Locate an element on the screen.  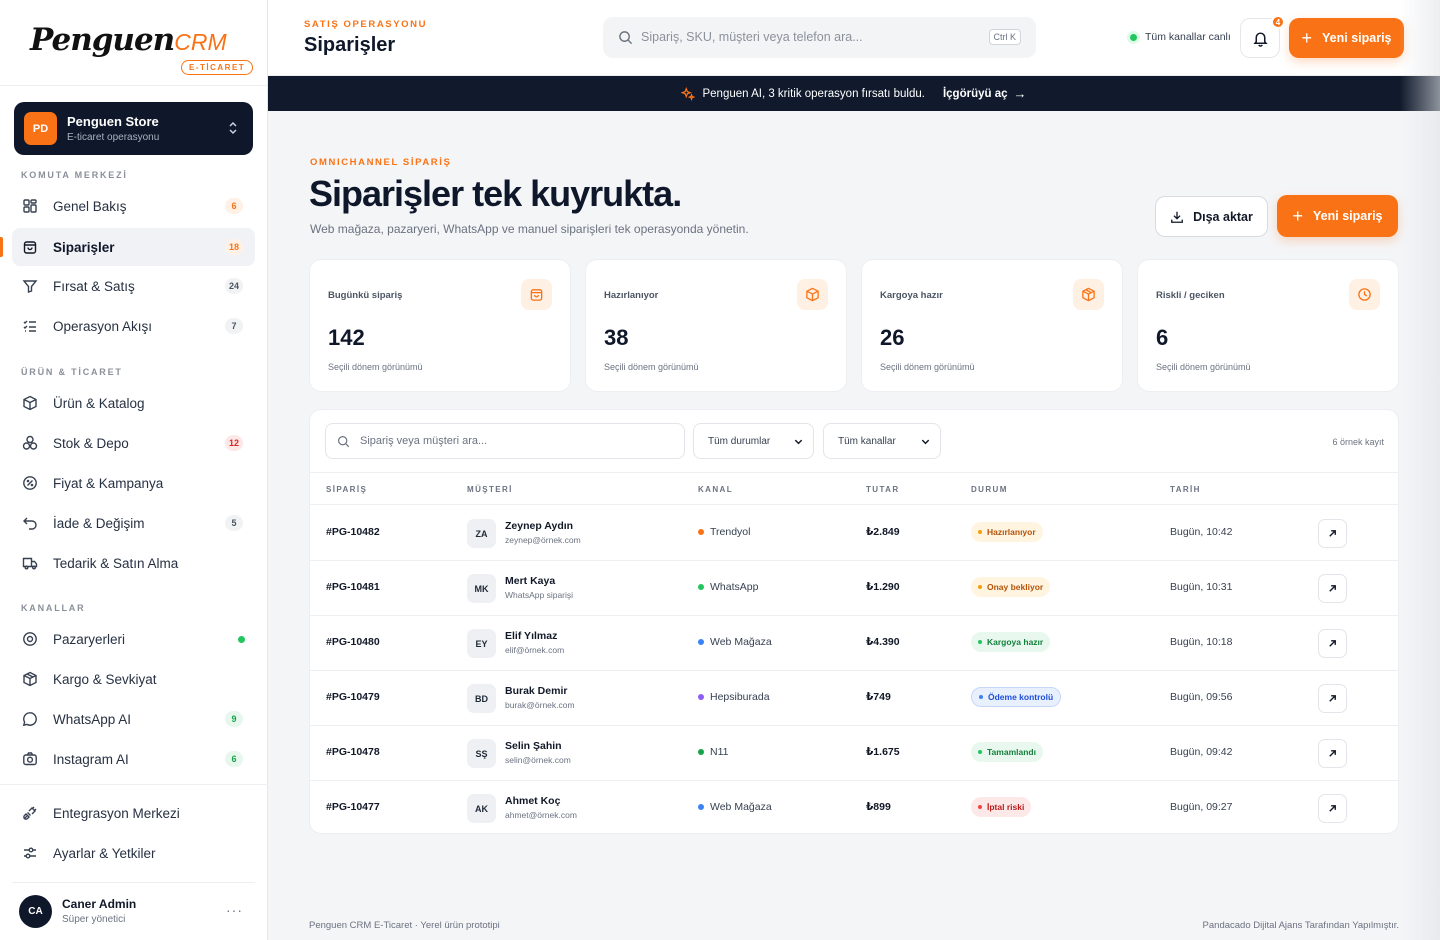
channel-cell: WhatsApp is located at coordinates (728, 587).